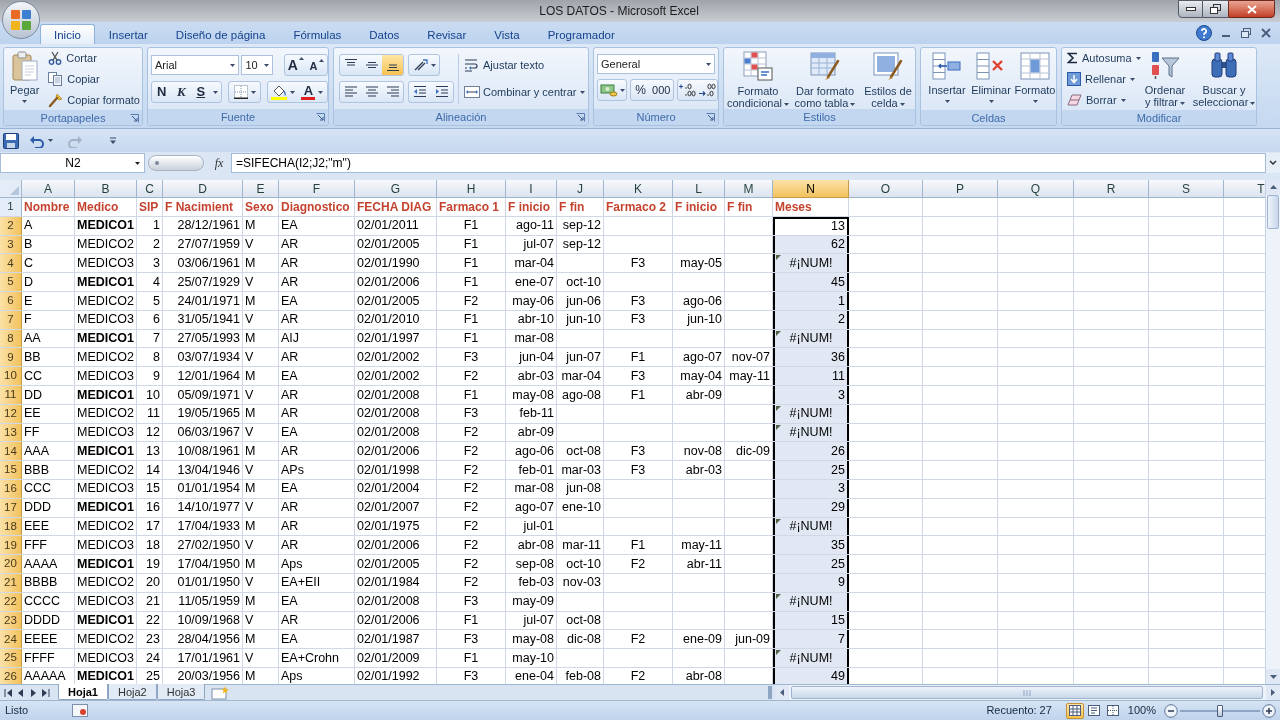  What do you see at coordinates (257, 65) in the screenshot?
I see `font-size-combo: 10` at bounding box center [257, 65].